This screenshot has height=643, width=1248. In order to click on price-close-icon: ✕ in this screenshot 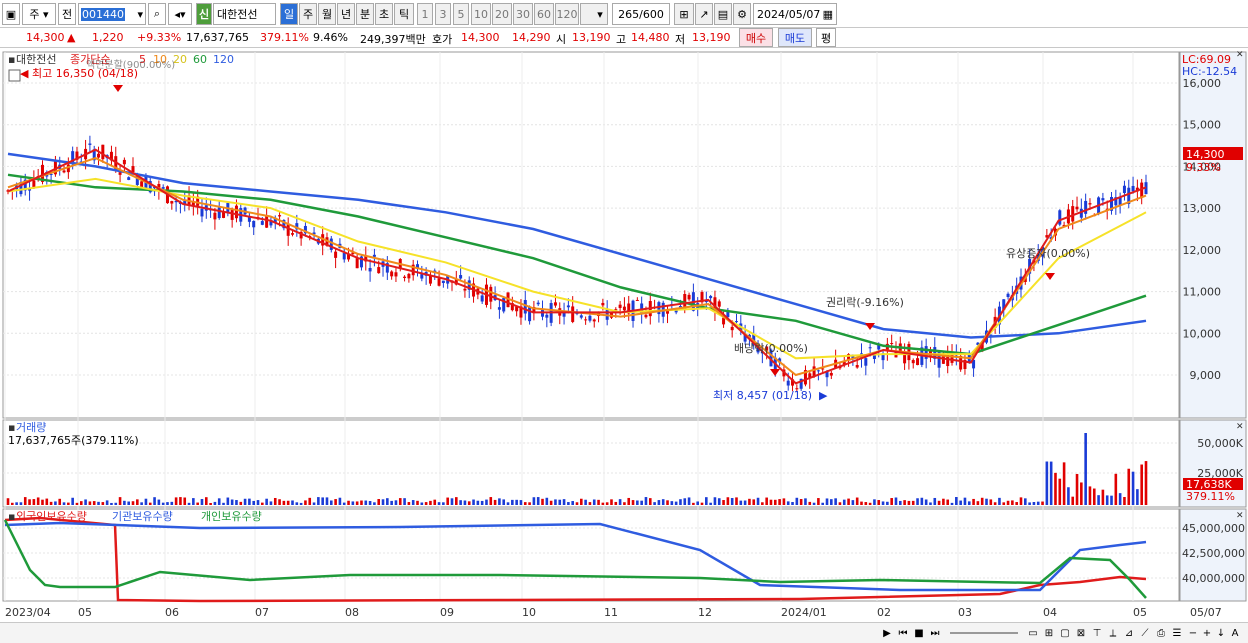, I will do `click(1240, 55)`.